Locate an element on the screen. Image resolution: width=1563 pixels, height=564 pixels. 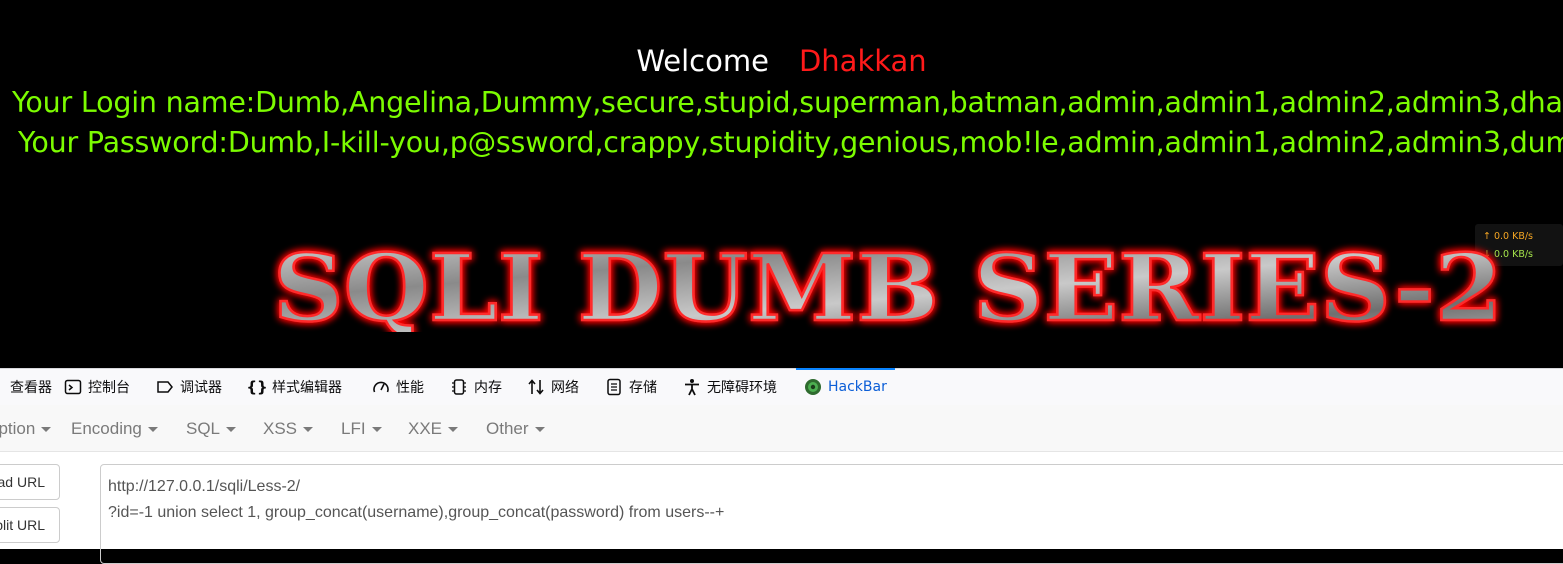
menu-lfi: LFI is located at coordinates (361, 429).